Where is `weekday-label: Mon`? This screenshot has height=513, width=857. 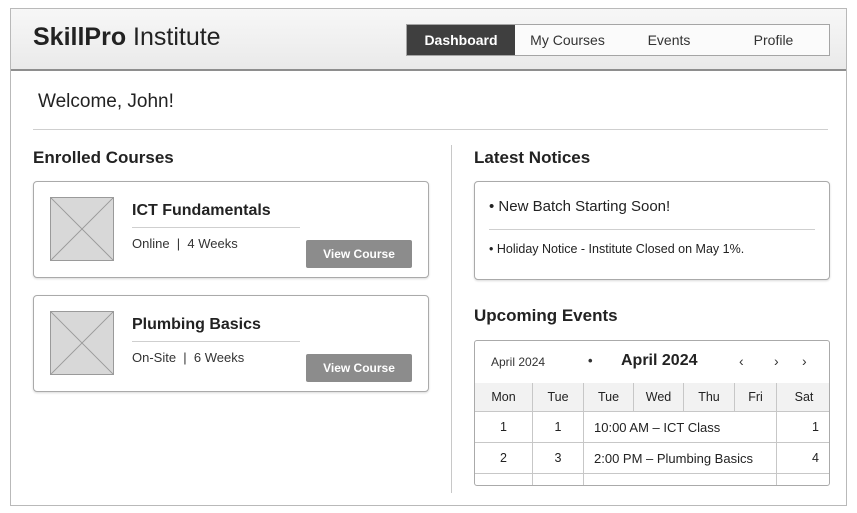
weekday-label: Mon is located at coordinates (504, 397).